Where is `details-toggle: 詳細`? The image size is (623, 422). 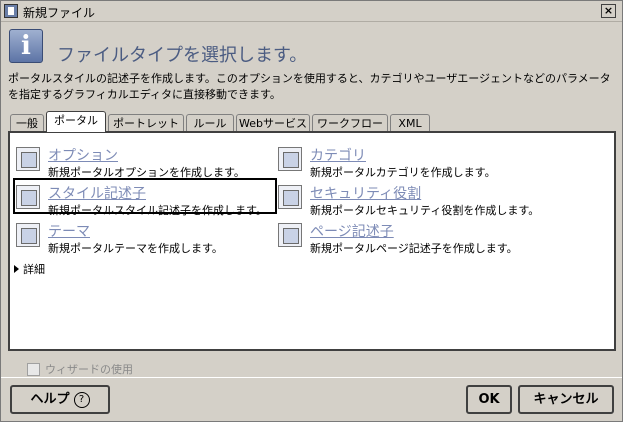 details-toggle: 詳細 is located at coordinates (29, 269).